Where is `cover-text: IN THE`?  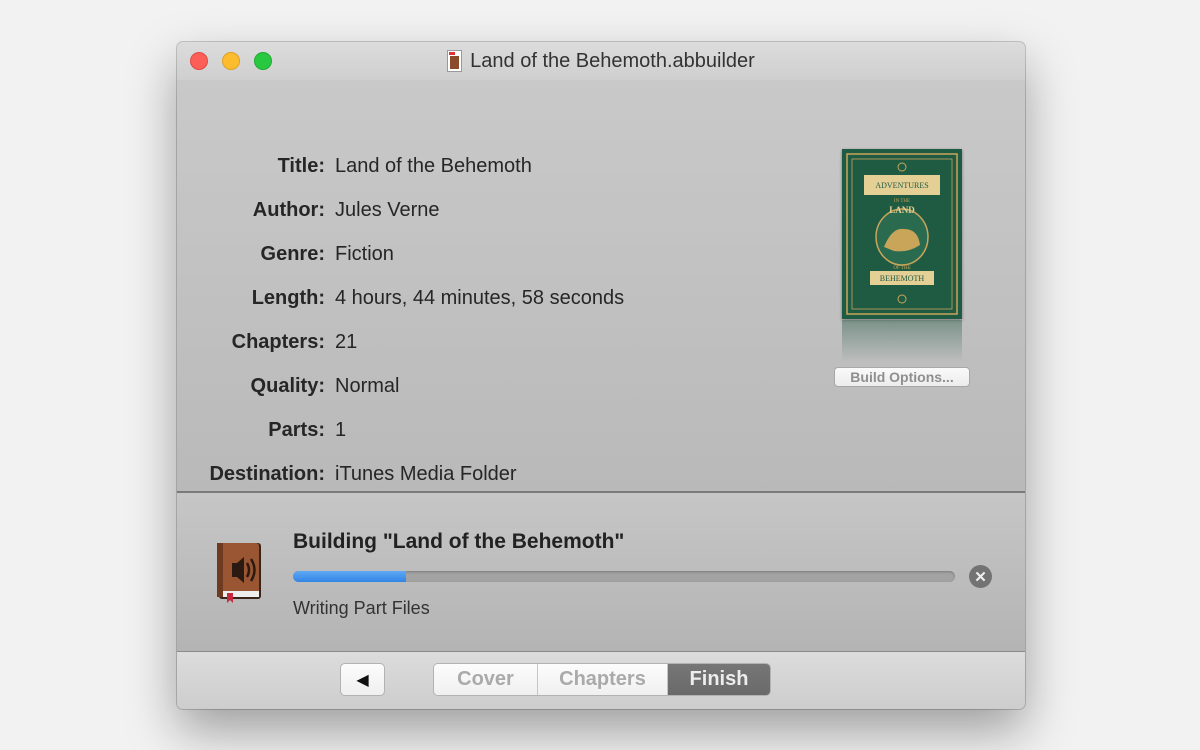 cover-text: IN THE is located at coordinates (902, 201).